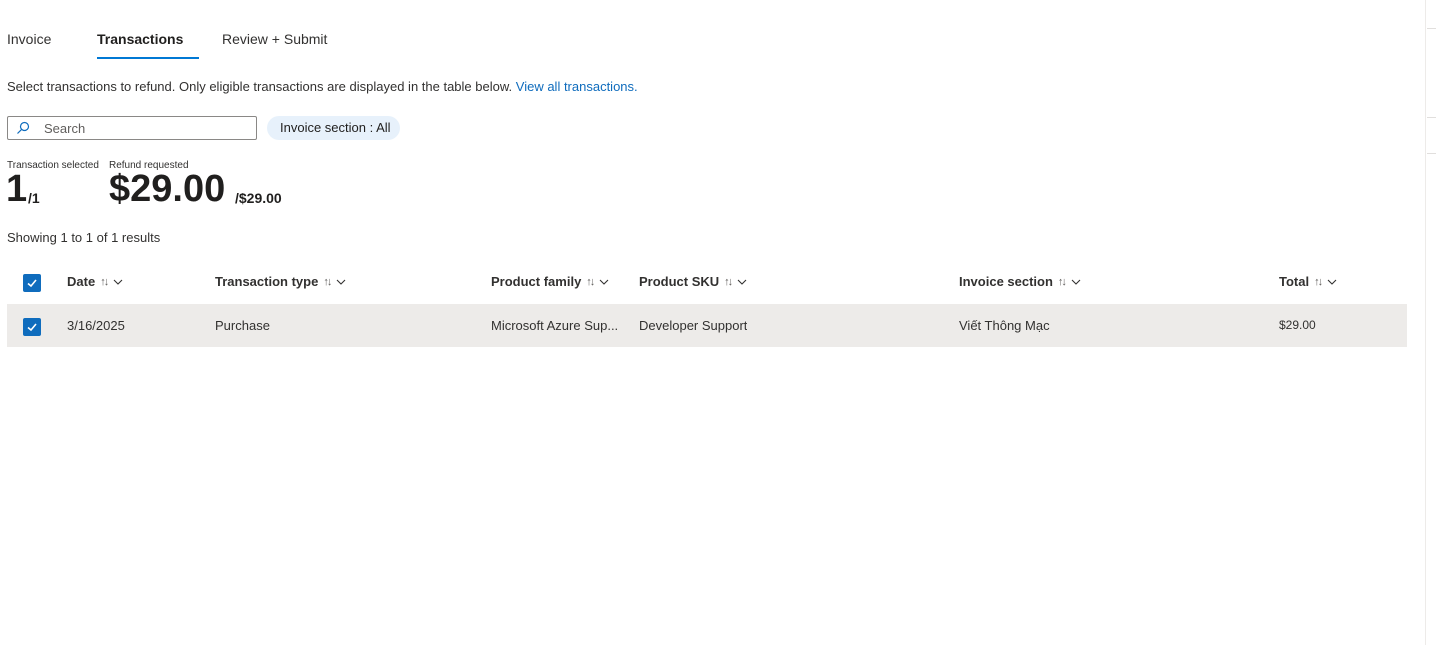  I want to click on transaction-selected-total: /1, so click(34, 198).